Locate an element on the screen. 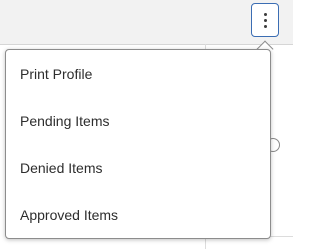 This screenshot has width=320, height=249. more-vertical-icon is located at coordinates (265, 20).